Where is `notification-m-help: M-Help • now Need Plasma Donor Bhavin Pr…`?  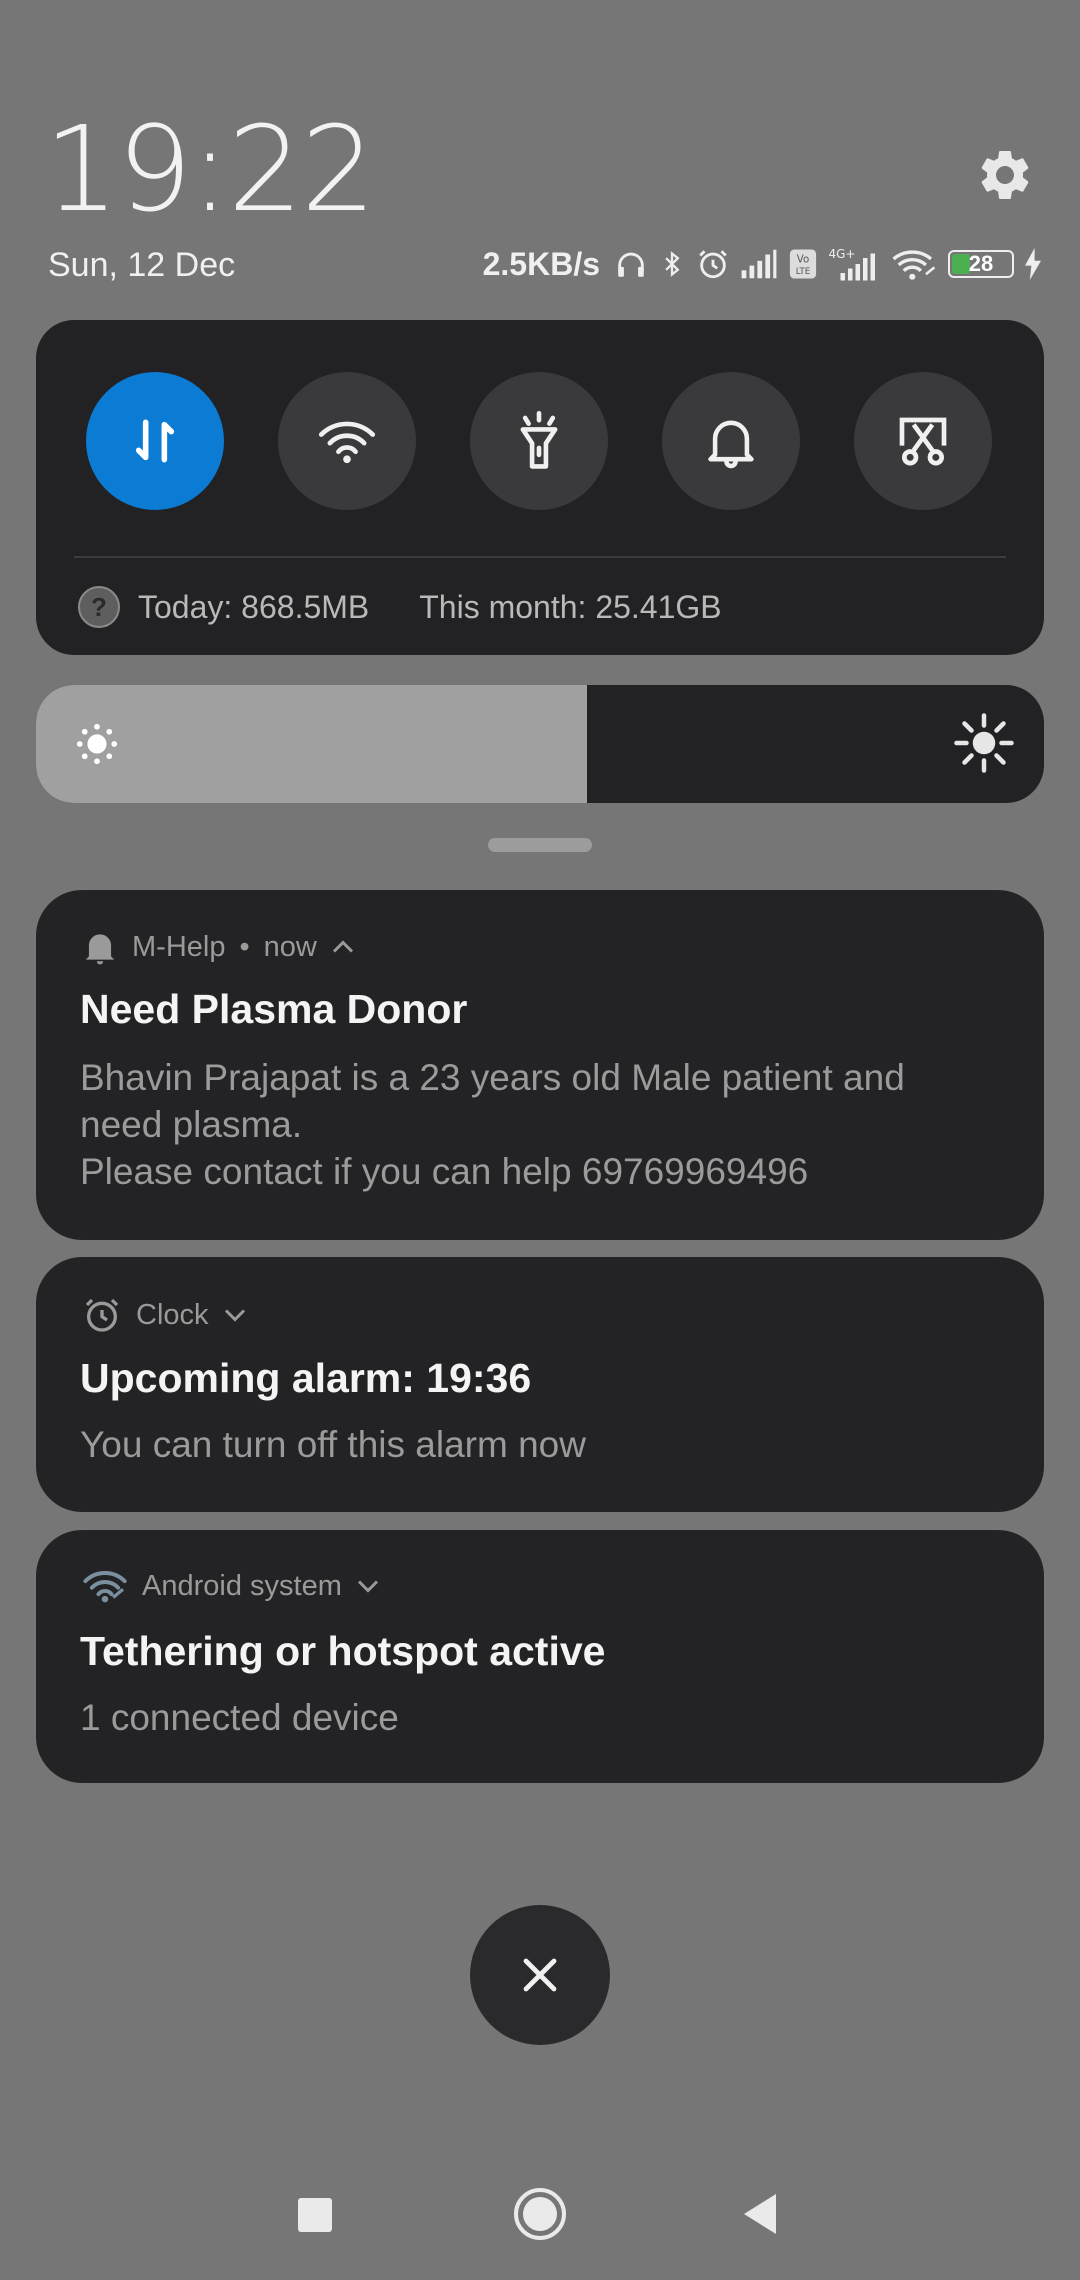
notification-m-help: M-Help • now Need Plasma Donor Bhavin Pr… is located at coordinates (540, 1065).